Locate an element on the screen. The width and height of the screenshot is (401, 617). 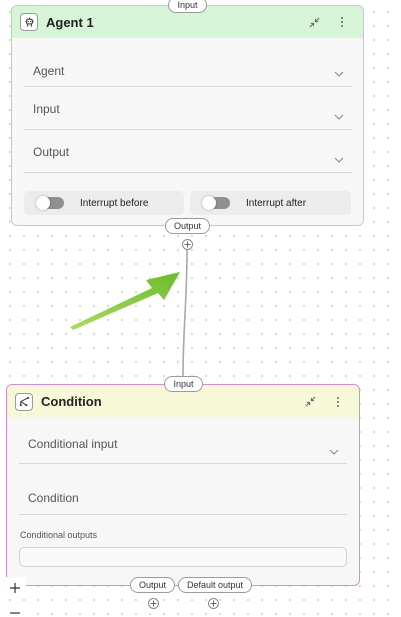
conditional-outputs-label: Conditional outputs is located at coordinates (59, 535).